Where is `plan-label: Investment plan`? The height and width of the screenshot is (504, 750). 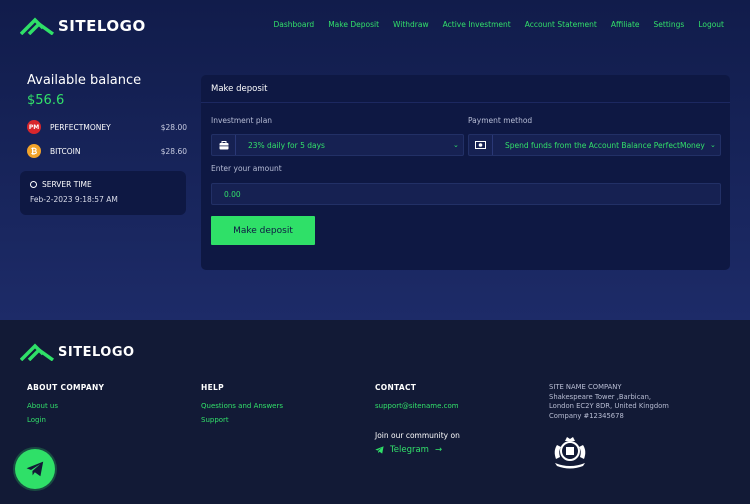
plan-label: Investment plan is located at coordinates (242, 120).